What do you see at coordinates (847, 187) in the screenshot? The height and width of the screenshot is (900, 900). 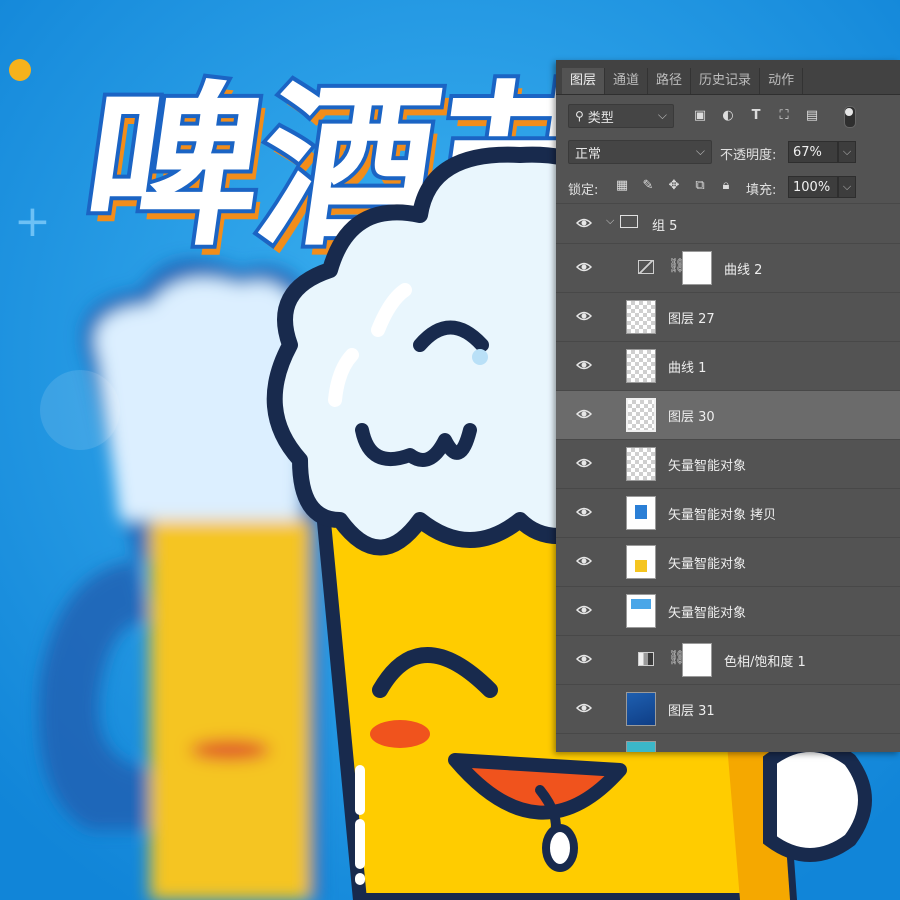 I see `fill-dropdown: ⌵` at bounding box center [847, 187].